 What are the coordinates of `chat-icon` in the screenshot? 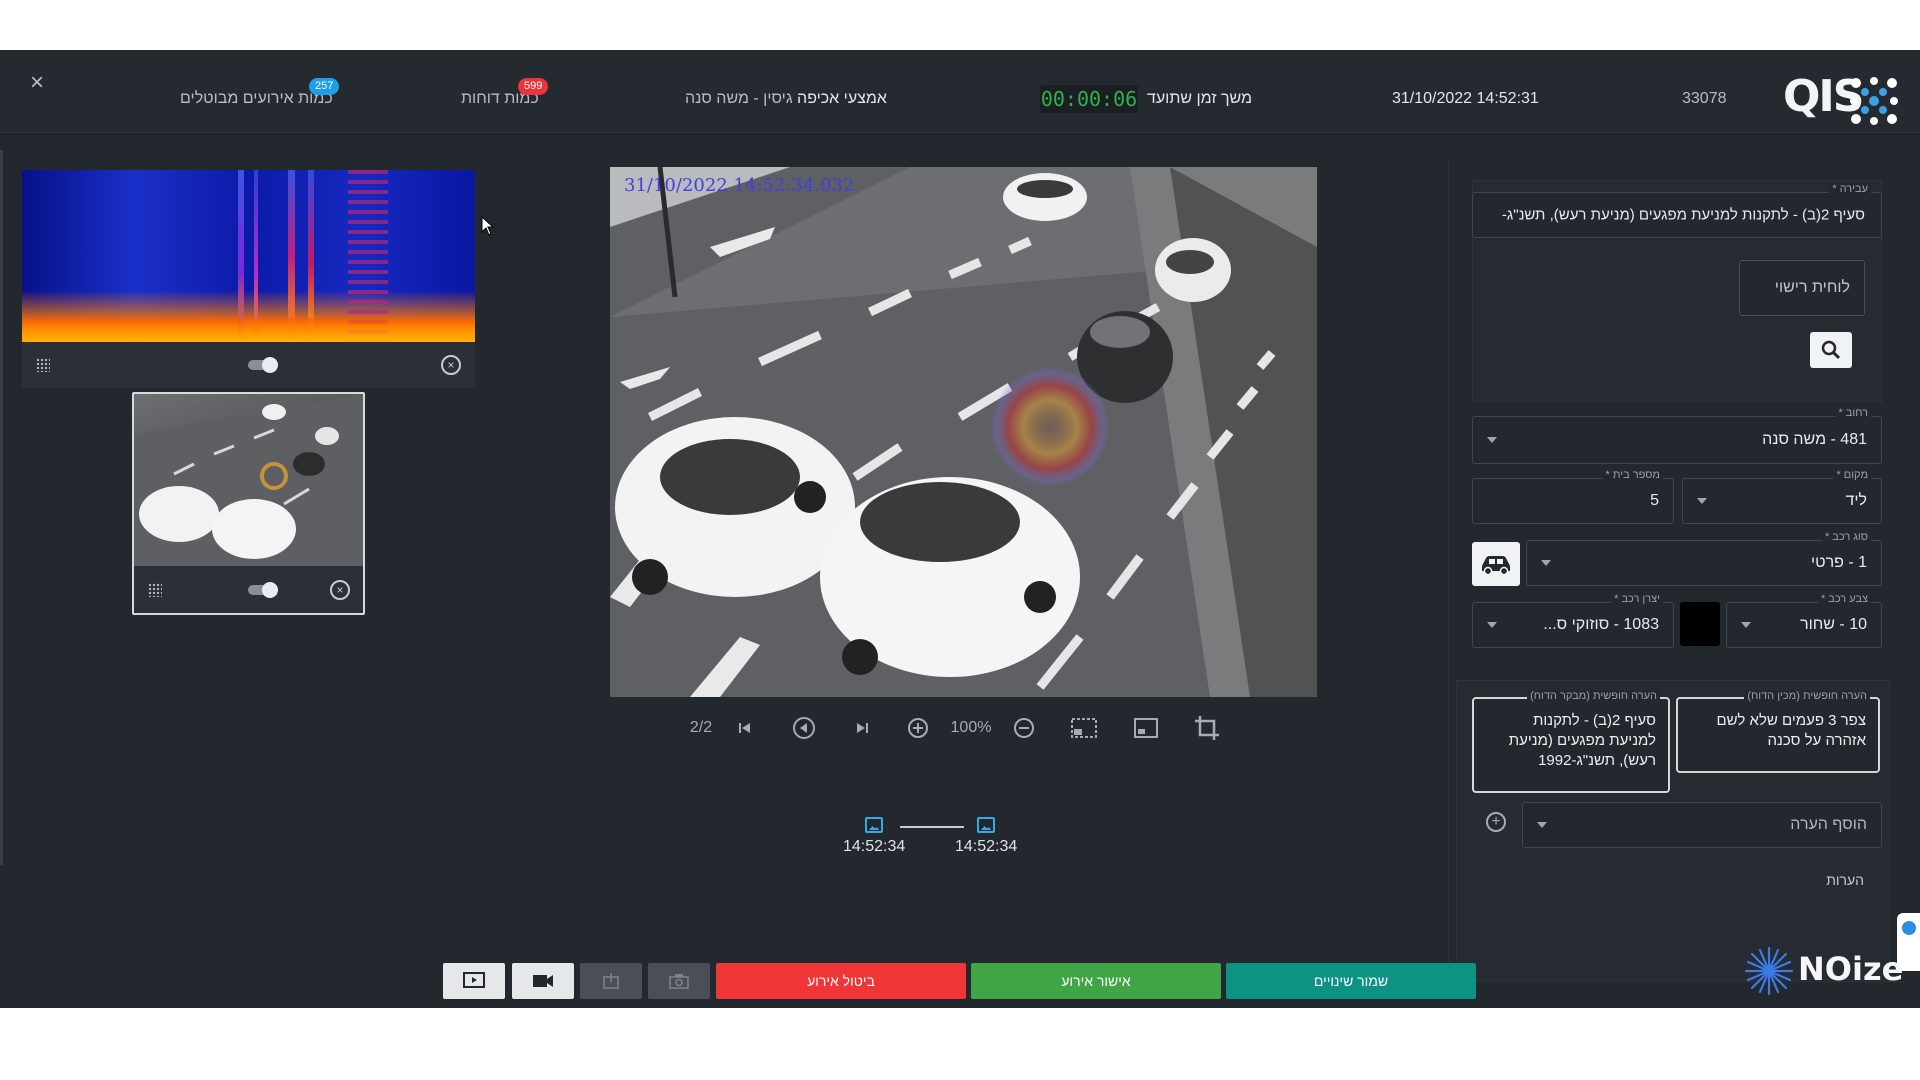 It's located at (1909, 928).